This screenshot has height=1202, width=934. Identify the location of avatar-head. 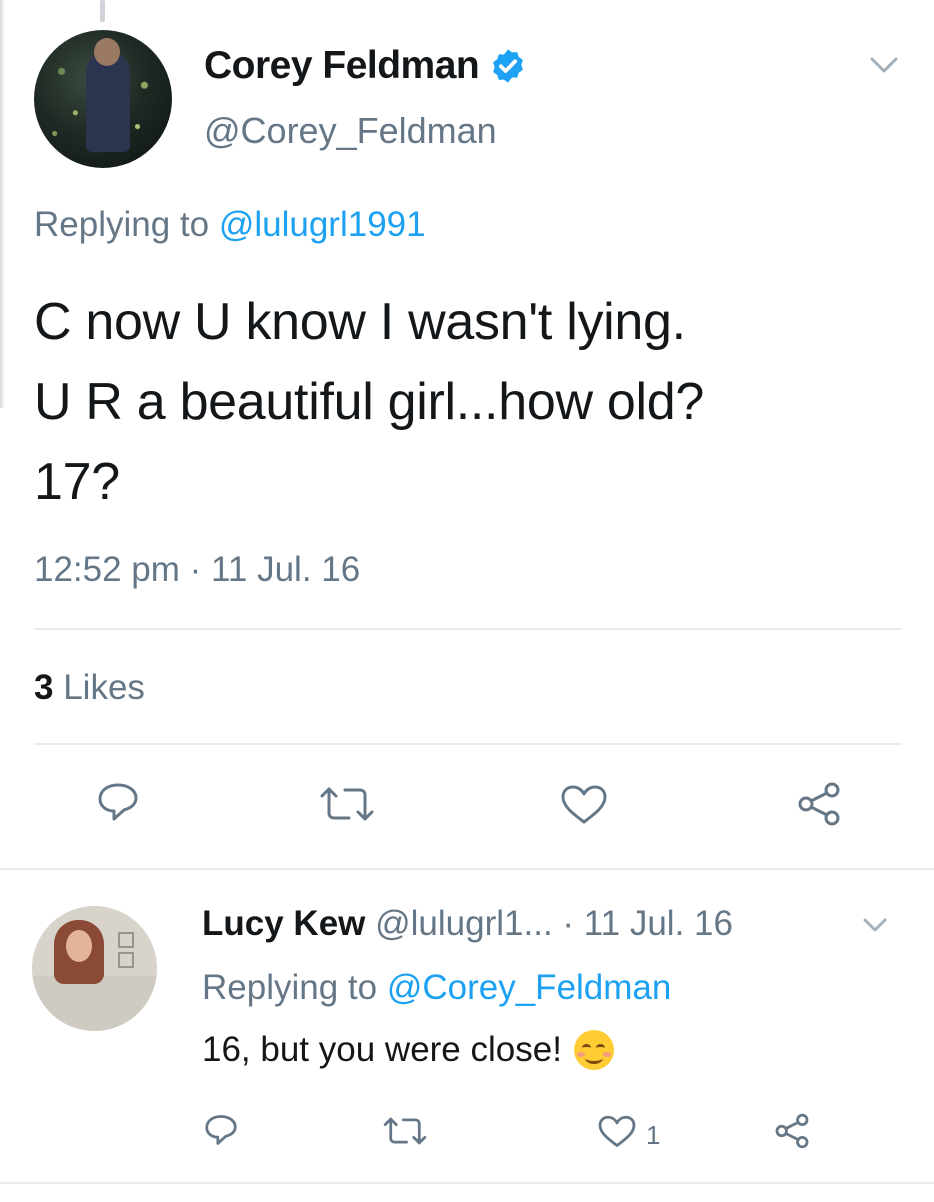
(107, 52).